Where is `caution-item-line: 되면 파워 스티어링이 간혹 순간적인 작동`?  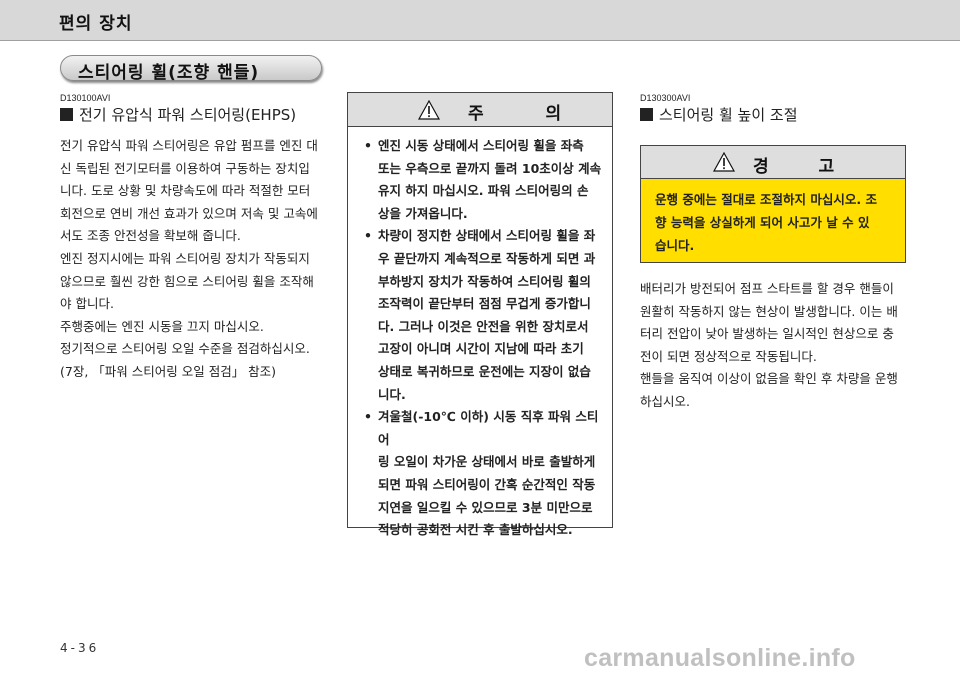 caution-item-line: 되면 파워 스티어링이 간혹 순간적인 작동 is located at coordinates (487, 484).